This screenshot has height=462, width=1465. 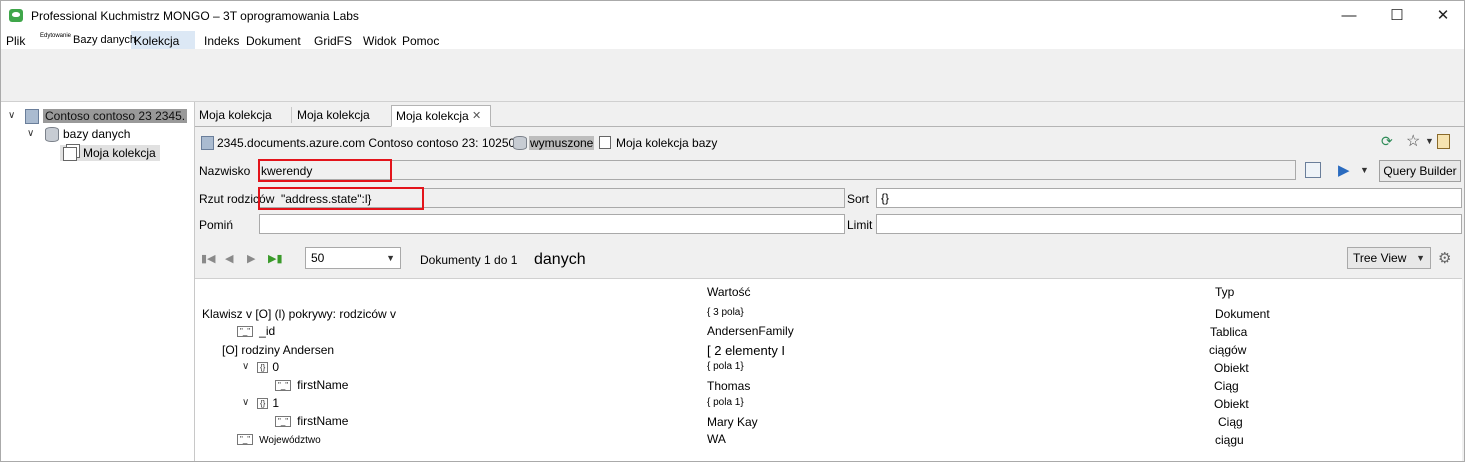 I want to click on skip-input, so click(x=552, y=224).